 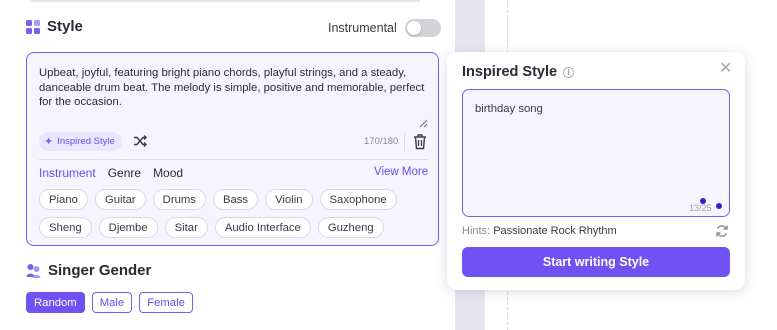 I want to click on grid-icon, so click(x=33, y=26).